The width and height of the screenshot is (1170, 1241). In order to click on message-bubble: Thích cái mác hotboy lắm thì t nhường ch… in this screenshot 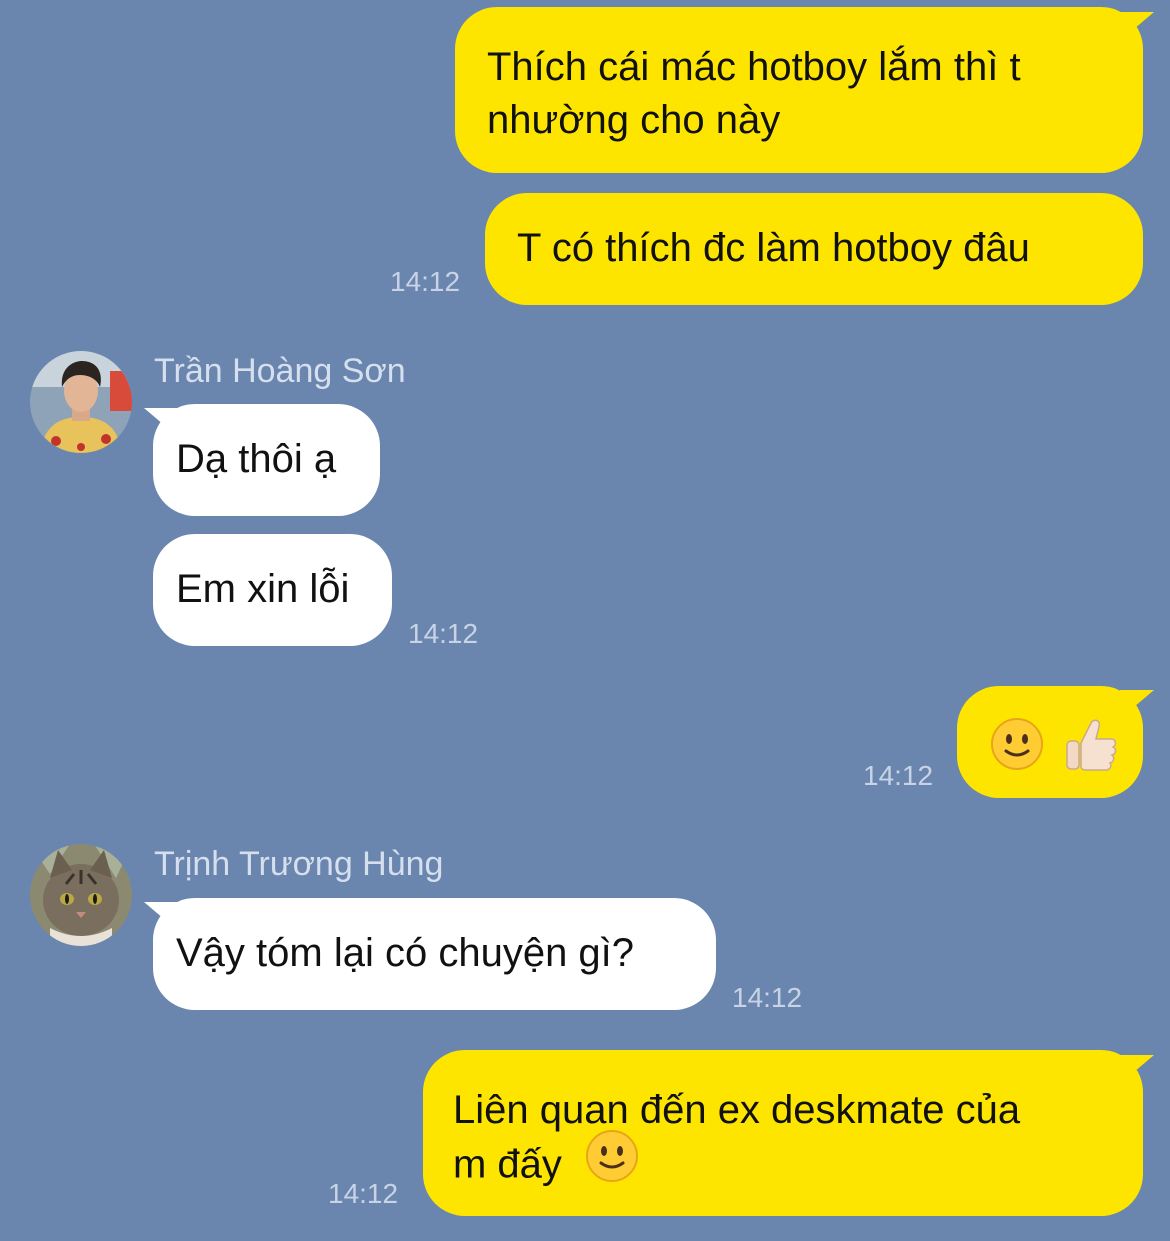, I will do `click(799, 90)`.